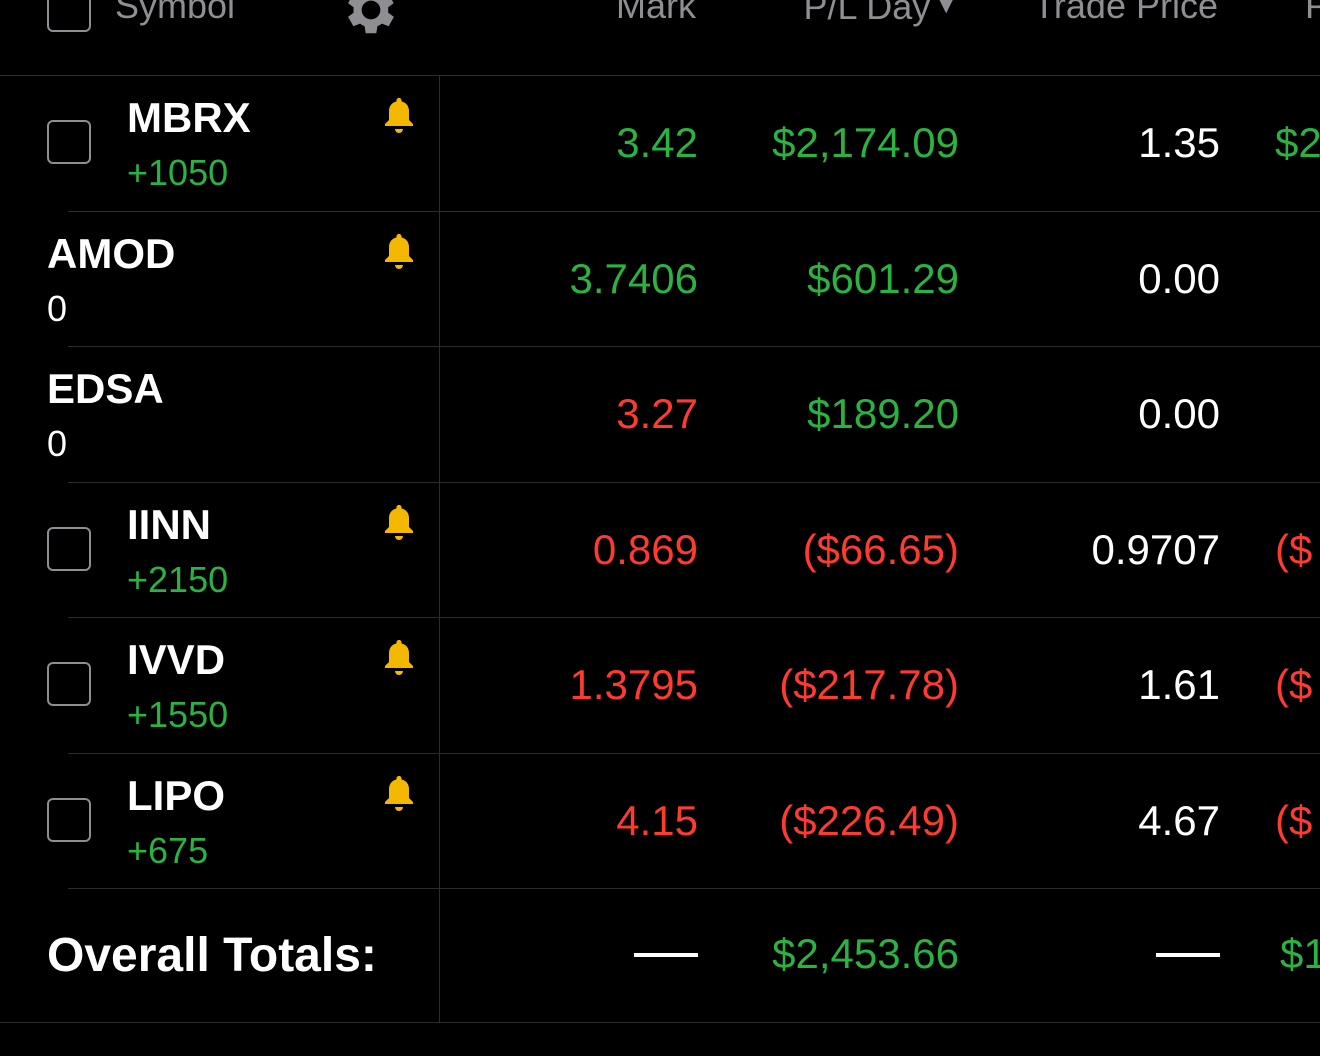 The height and width of the screenshot is (1056, 1320). I want to click on totals-next-value: $1, so click(1300, 953).